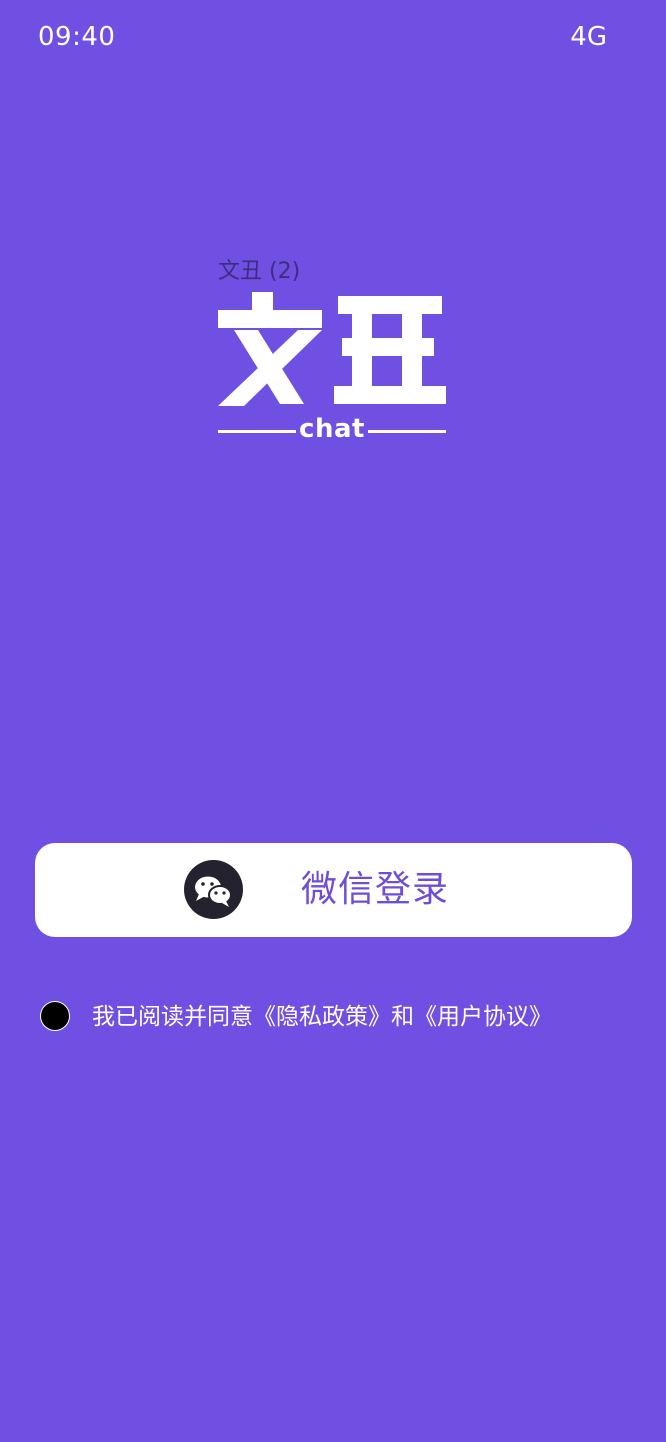 Image resolution: width=666 pixels, height=1442 pixels. Describe the element at coordinates (588, 37) in the screenshot. I see `network-indicator: 4G` at that location.